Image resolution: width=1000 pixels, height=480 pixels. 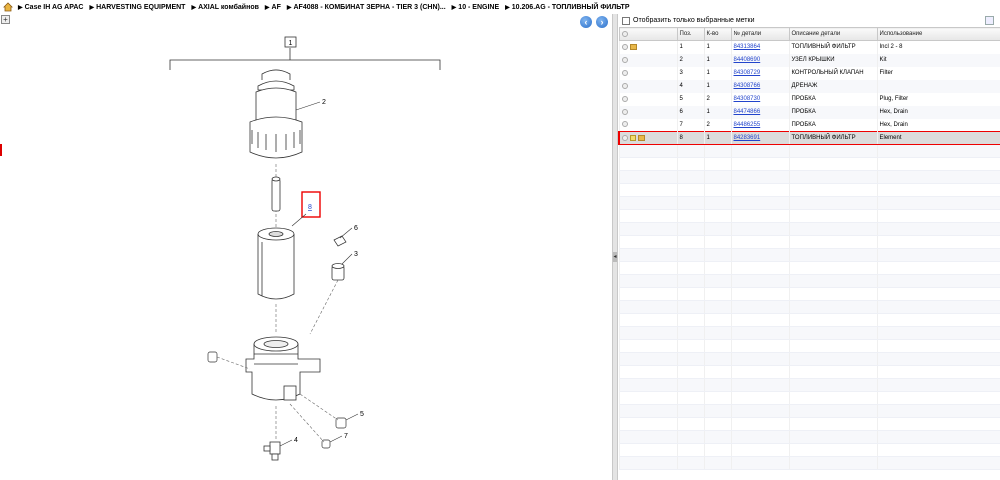 I want to click on cell-part-number: 84486255, so click(x=759, y=125).